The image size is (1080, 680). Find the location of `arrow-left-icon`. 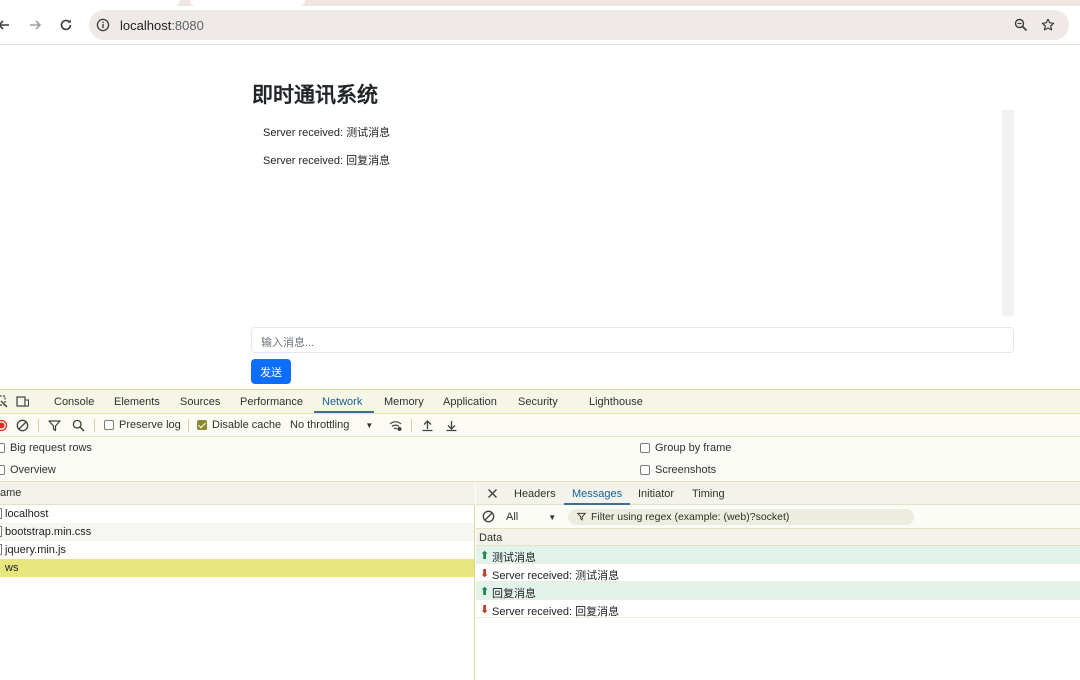

arrow-left-icon is located at coordinates (4, 25).